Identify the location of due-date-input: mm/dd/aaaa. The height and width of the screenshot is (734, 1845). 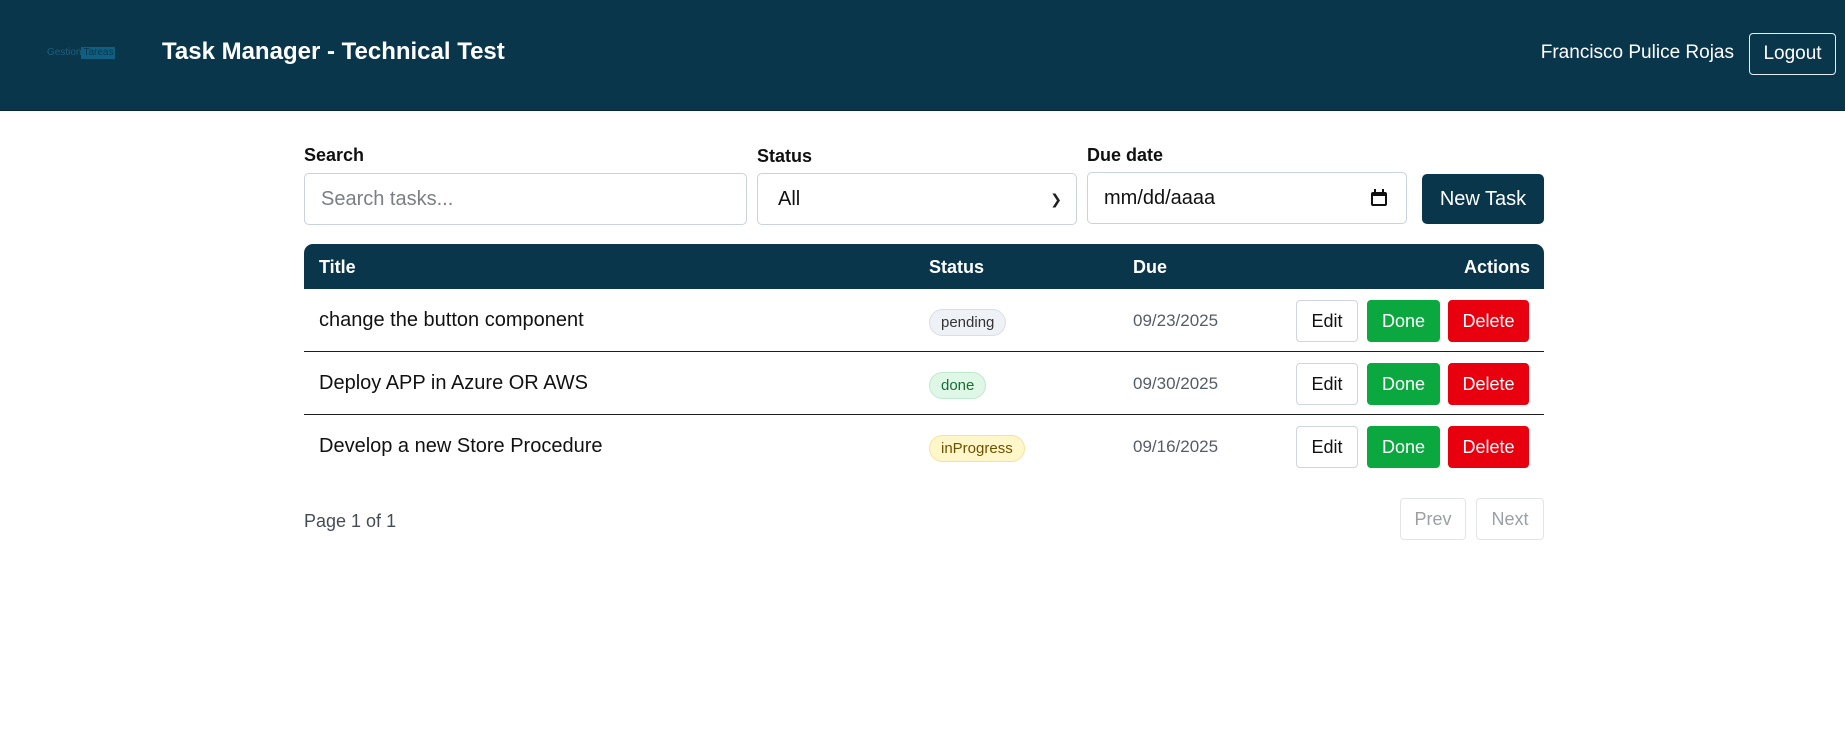
(1247, 198).